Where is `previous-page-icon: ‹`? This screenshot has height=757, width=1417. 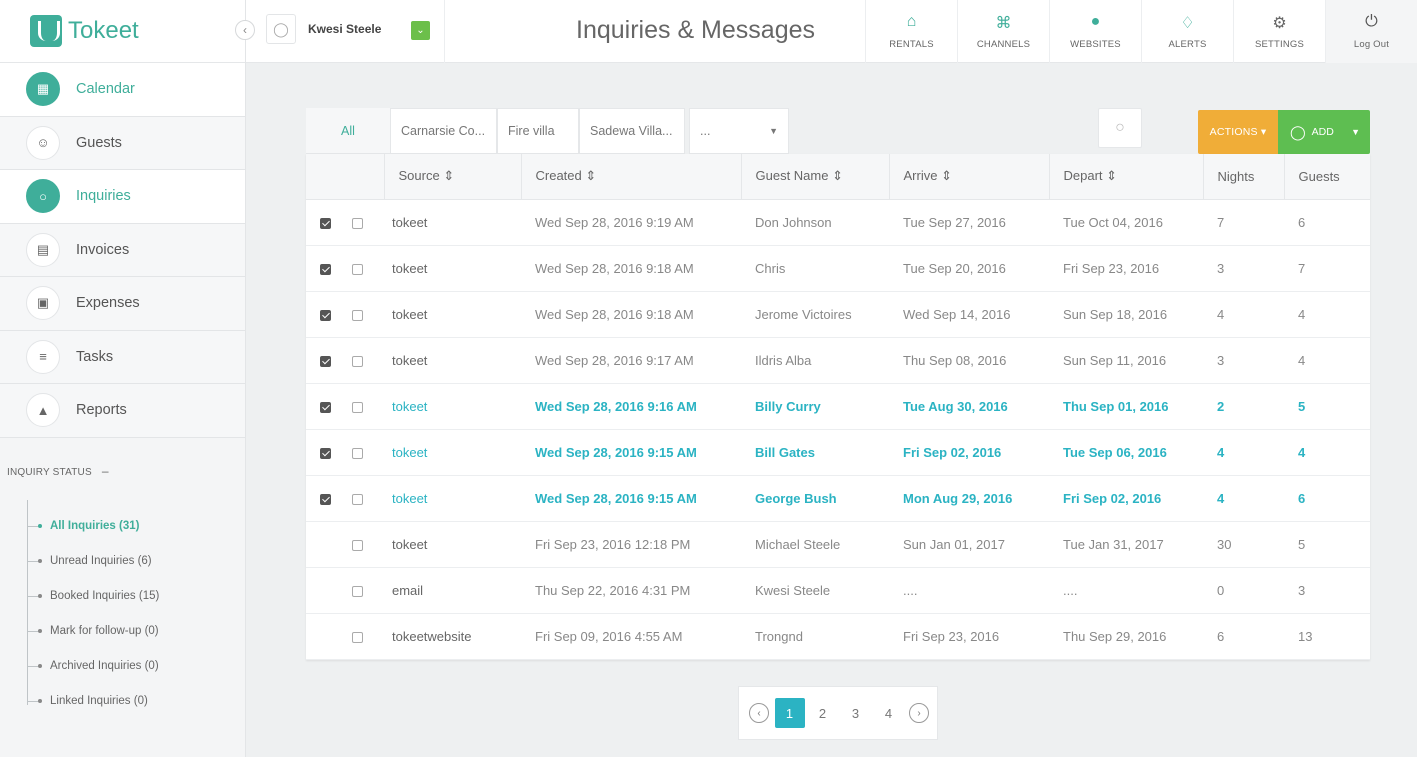
previous-page-icon: ‹ is located at coordinates (759, 713).